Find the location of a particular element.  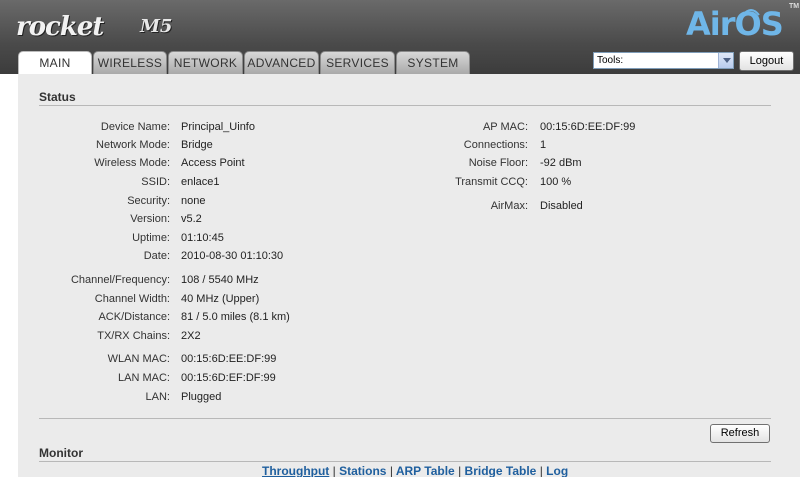

security-value: none is located at coordinates (193, 201).